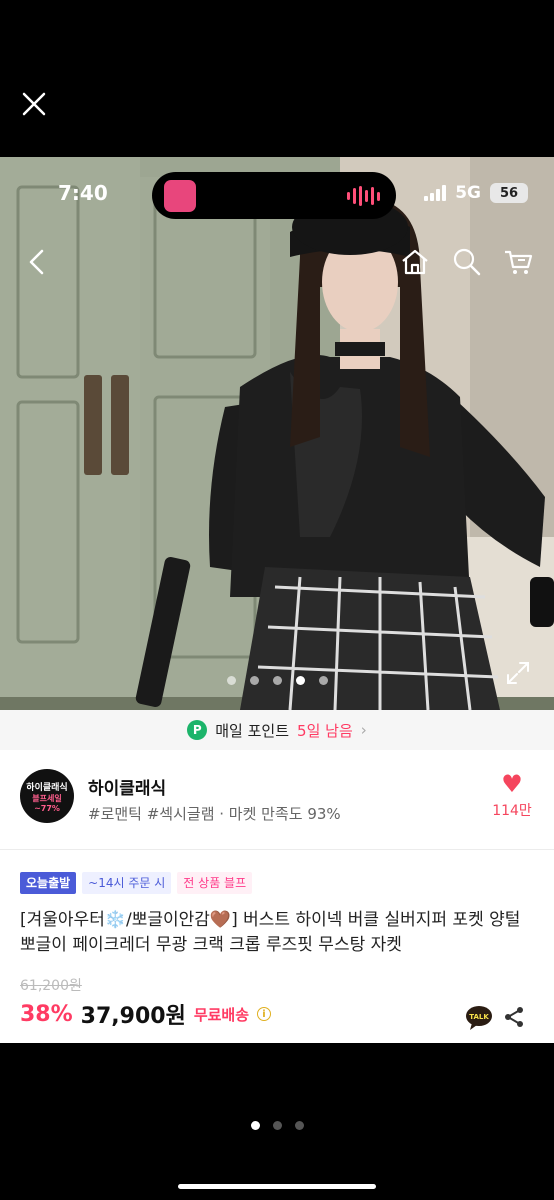 Image resolution: width=554 pixels, height=1200 pixels. What do you see at coordinates (46, 1014) in the screenshot?
I see `discount-rate: 38%` at bounding box center [46, 1014].